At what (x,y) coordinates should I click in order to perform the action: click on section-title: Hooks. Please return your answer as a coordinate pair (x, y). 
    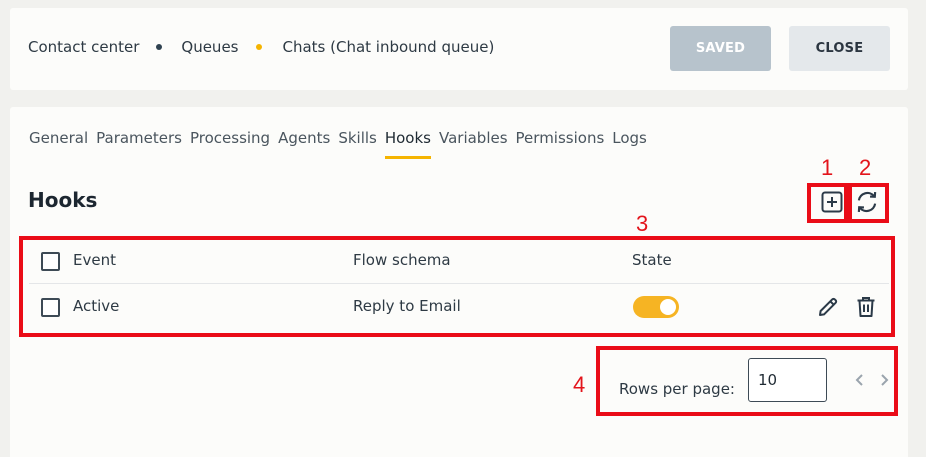
    Looking at the image, I should click on (63, 200).